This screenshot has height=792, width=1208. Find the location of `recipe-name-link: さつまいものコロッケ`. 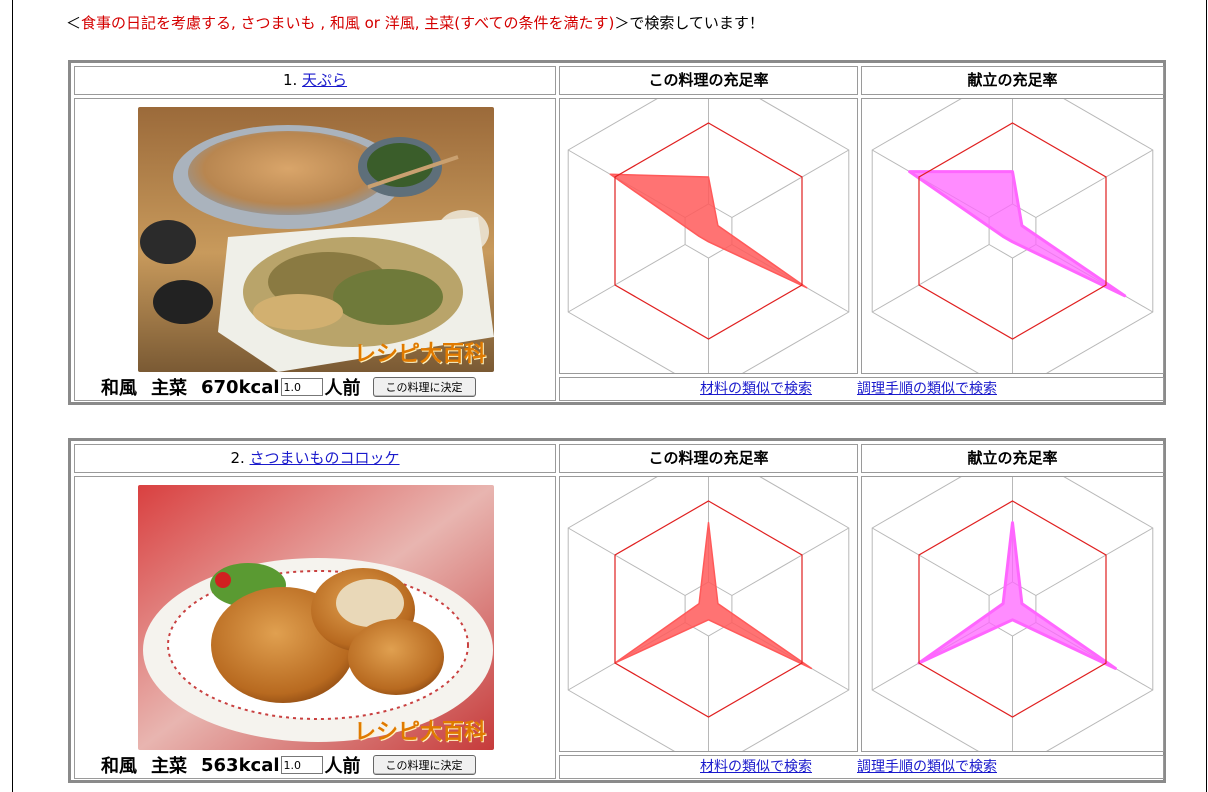

recipe-name-link: さつまいものコロッケ is located at coordinates (325, 458).